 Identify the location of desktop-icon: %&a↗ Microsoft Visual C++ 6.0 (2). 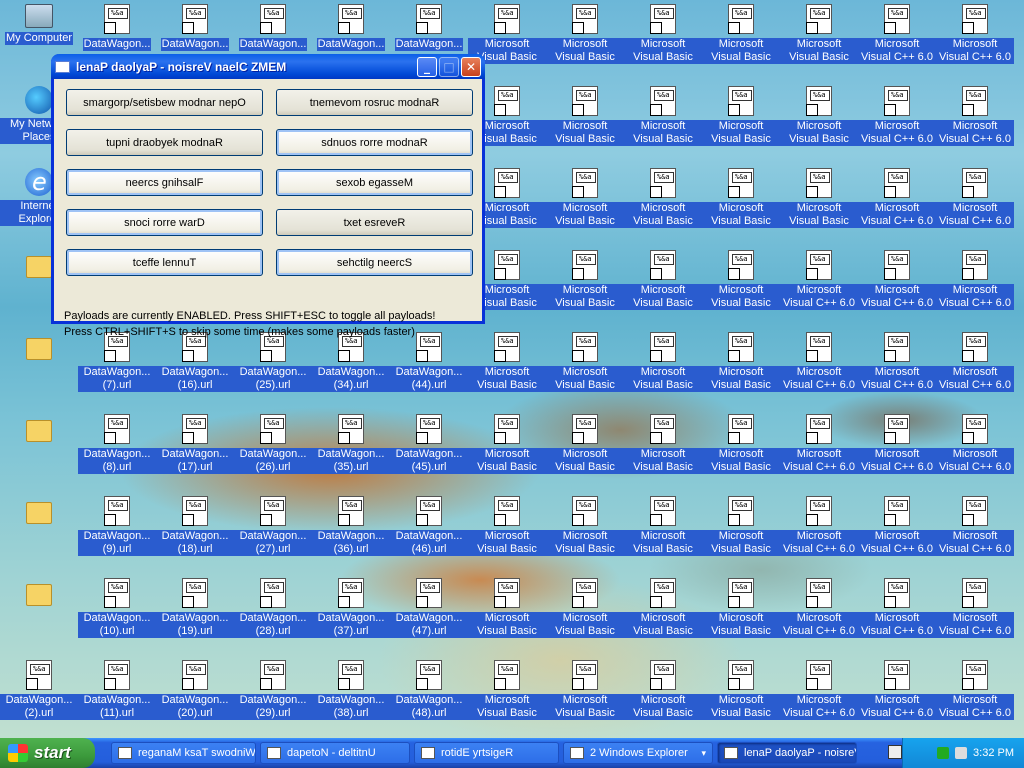
(819, 286).